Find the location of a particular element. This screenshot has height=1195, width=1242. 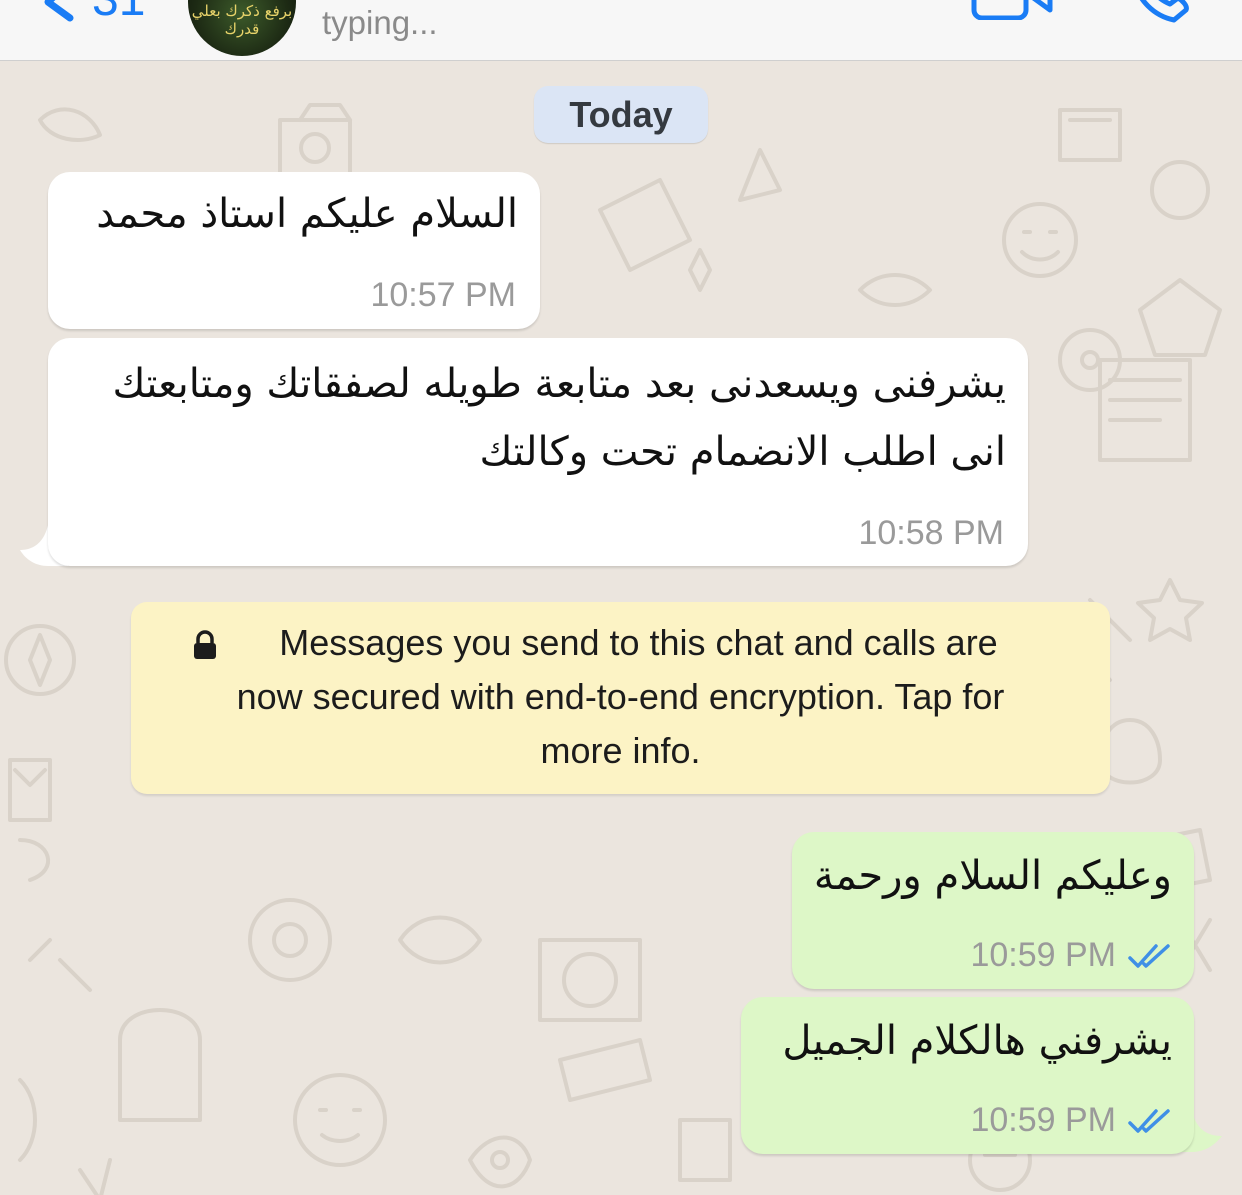

message-text: وعليكم السلام ورحمة is located at coordinates (992, 876).